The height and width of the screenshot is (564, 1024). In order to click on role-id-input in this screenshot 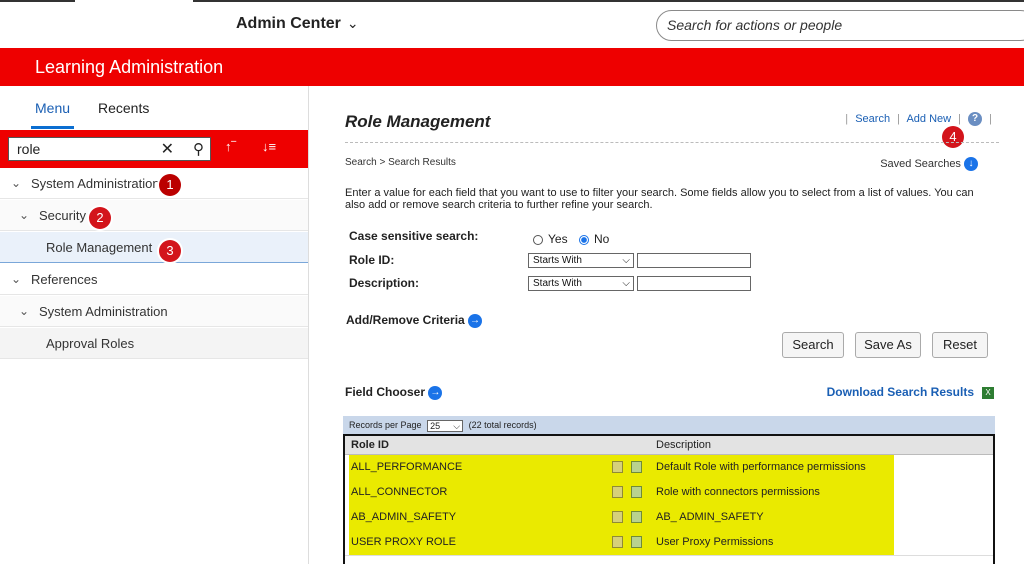, I will do `click(694, 260)`.